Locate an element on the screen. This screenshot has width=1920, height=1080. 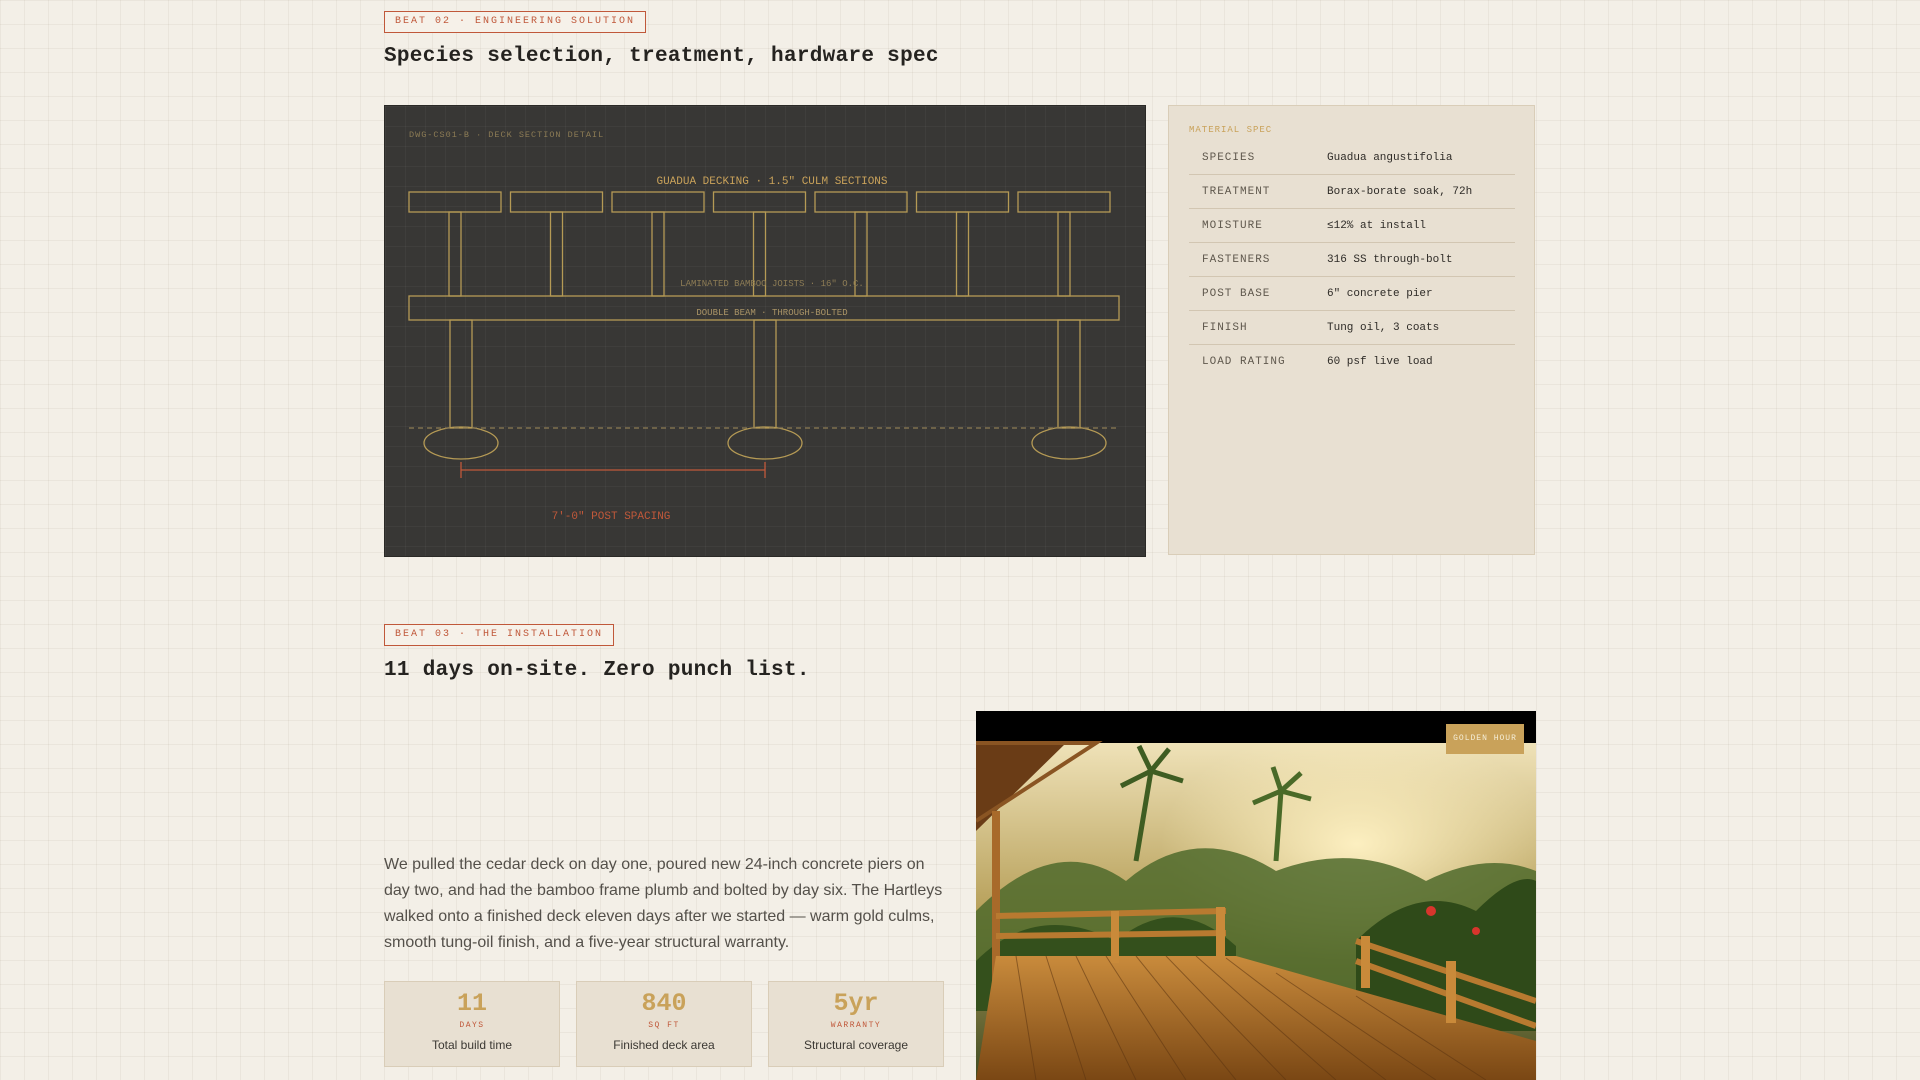
beat-03-tag: BEAT 03 · THE INSTALLATION is located at coordinates (499, 635).